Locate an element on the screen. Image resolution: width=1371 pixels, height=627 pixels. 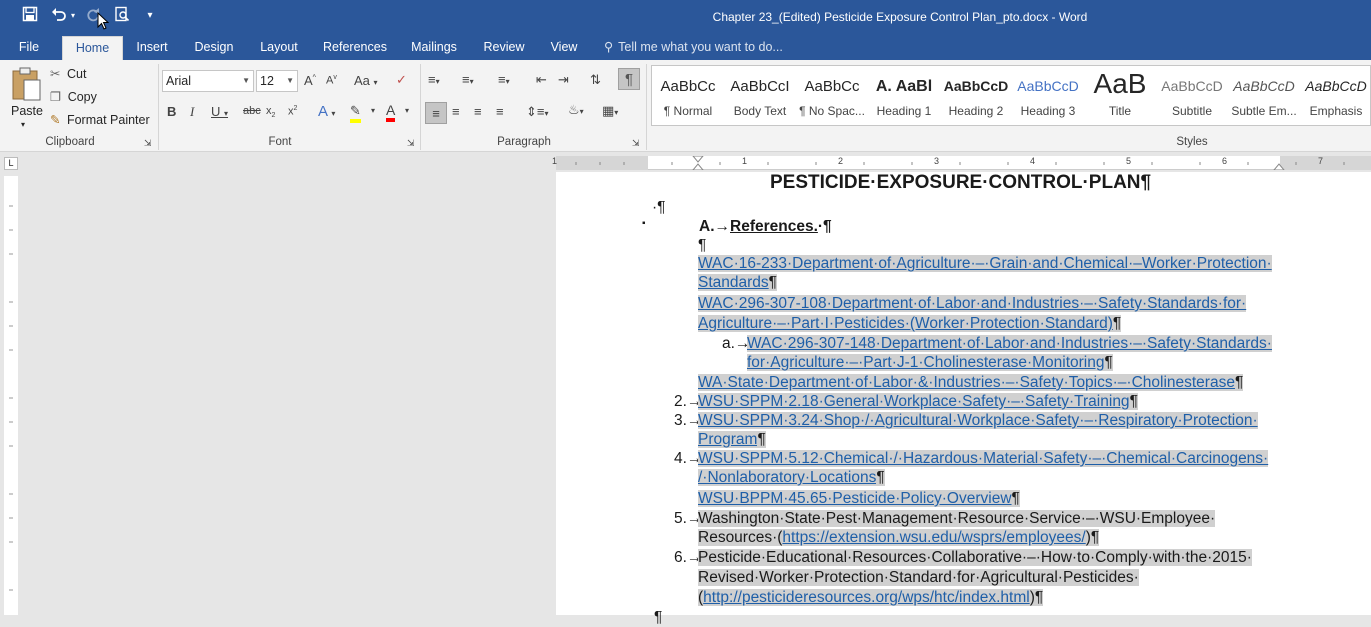
font-color-icon: A is located at coordinates (391, 112).